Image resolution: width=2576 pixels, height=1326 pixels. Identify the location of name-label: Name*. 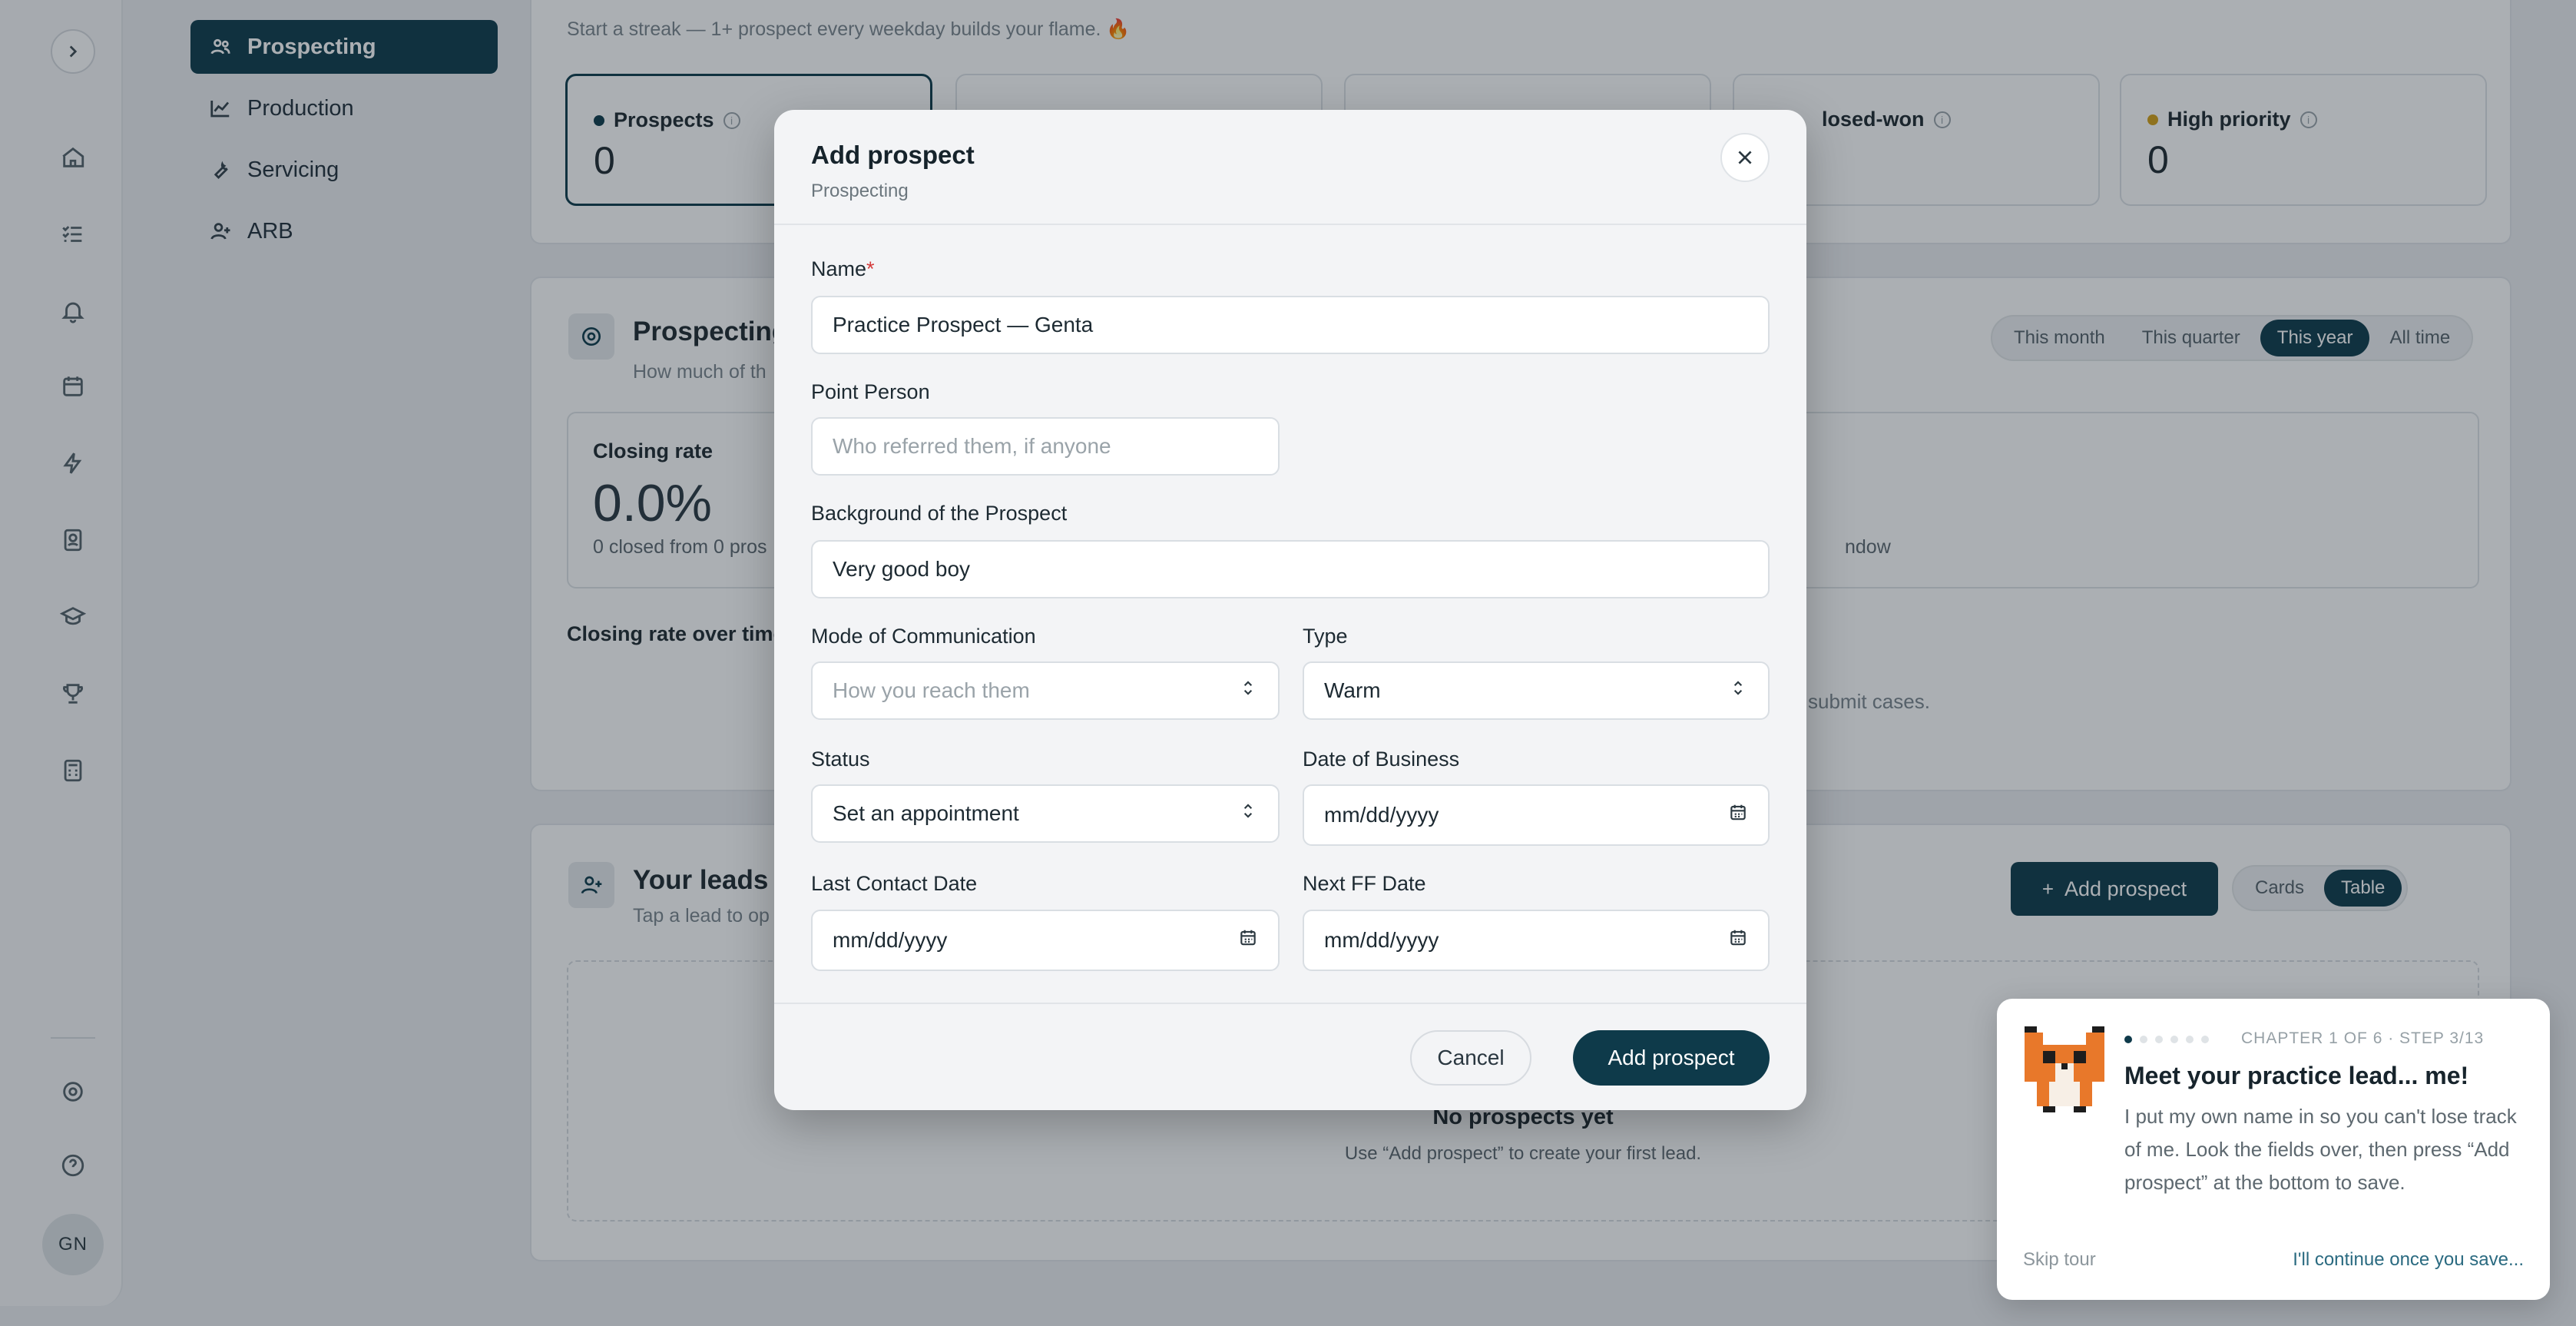
(843, 268).